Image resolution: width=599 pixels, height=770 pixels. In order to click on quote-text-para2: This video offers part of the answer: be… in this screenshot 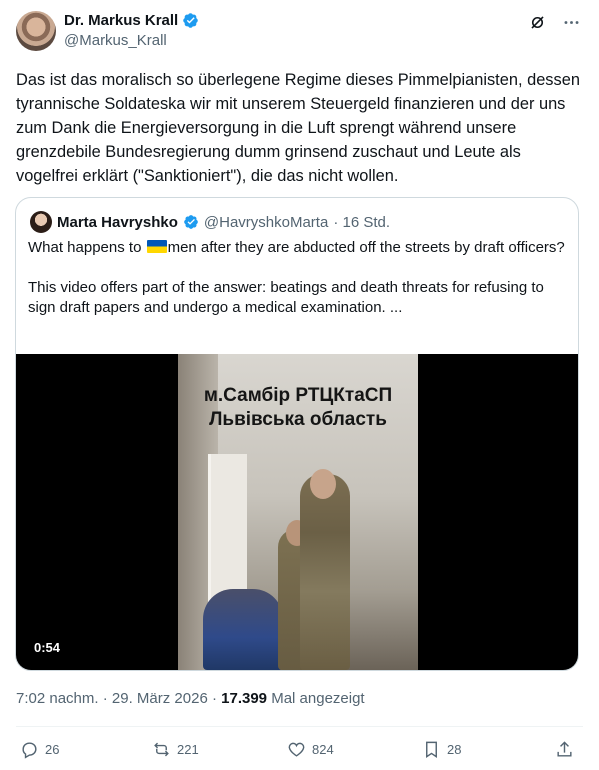, I will do `click(286, 297)`.